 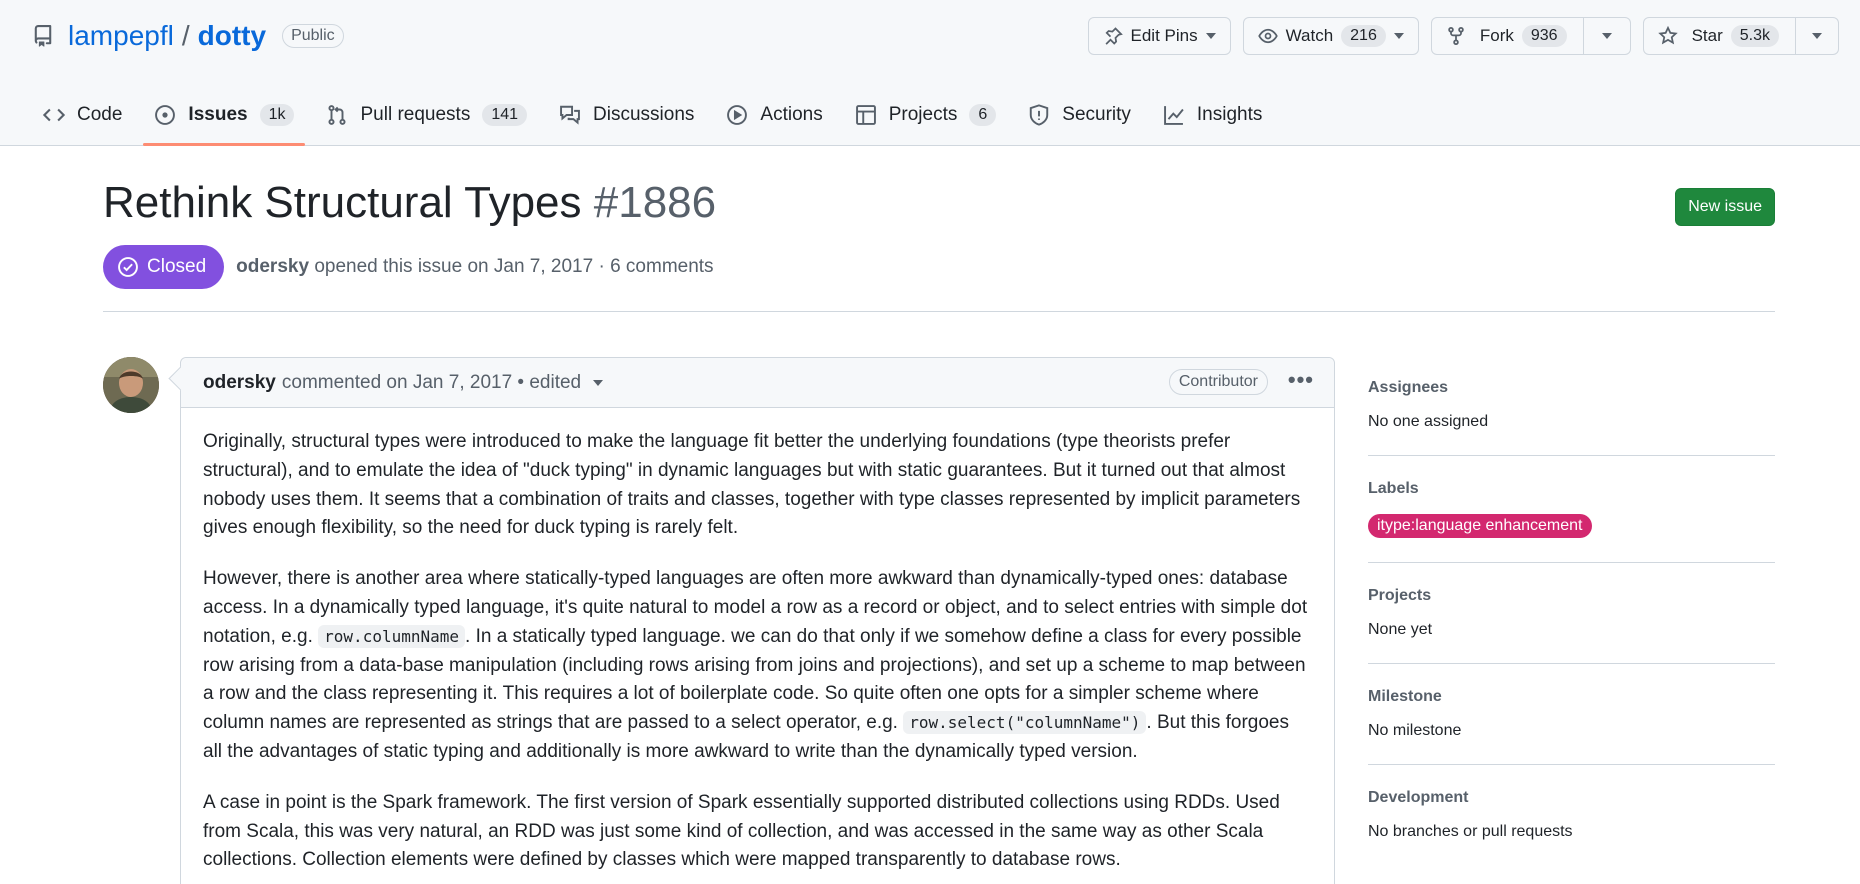 I want to click on issue-number: #1886, so click(x=655, y=202).